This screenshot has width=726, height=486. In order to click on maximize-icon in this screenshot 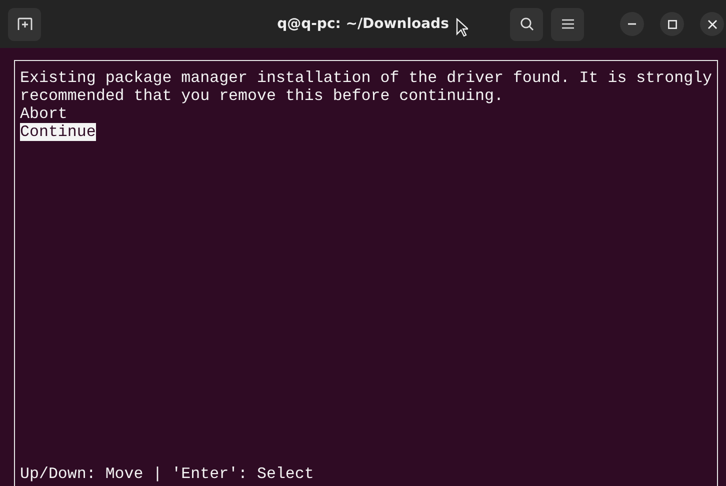, I will do `click(672, 24)`.